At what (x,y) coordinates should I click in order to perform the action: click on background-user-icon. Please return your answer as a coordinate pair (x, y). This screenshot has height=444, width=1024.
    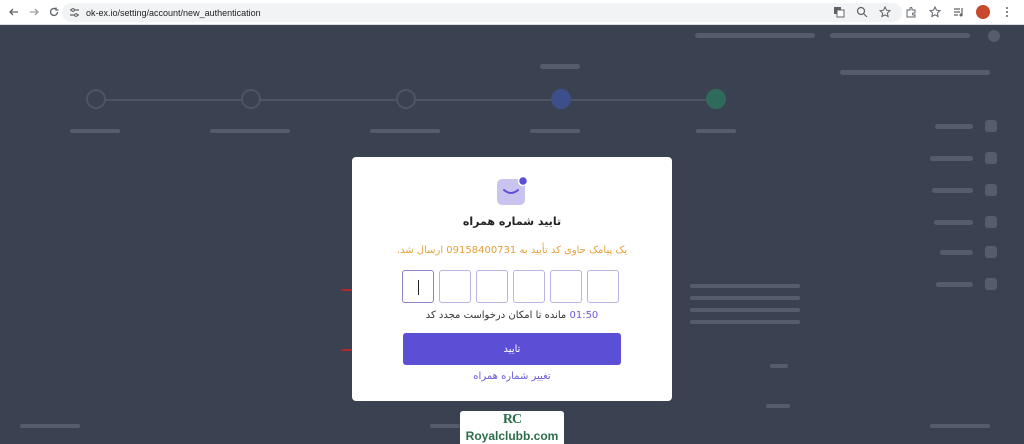
    Looking at the image, I should click on (994, 36).